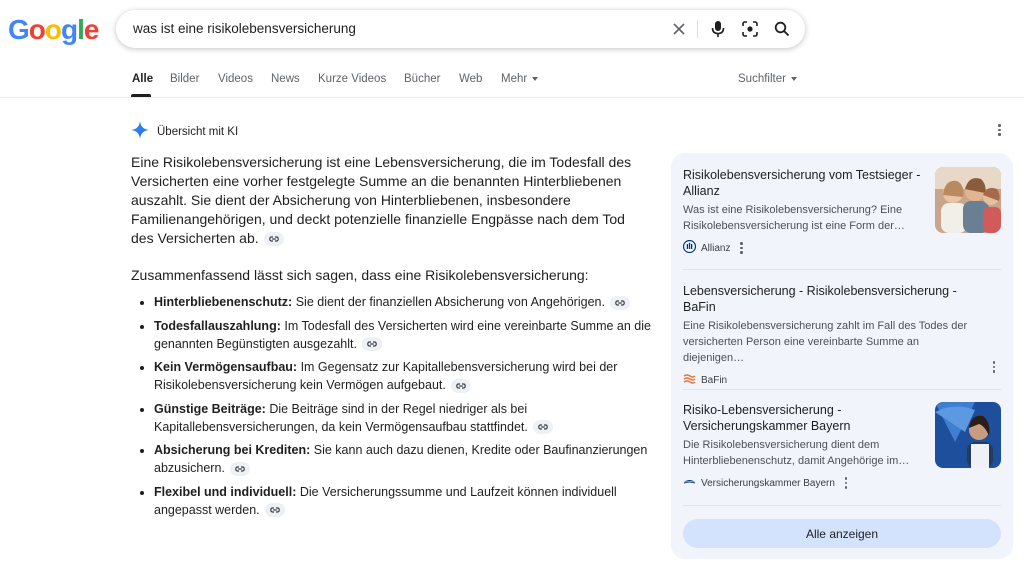  What do you see at coordinates (81, 29) in the screenshot?
I see `logo-letter: l` at bounding box center [81, 29].